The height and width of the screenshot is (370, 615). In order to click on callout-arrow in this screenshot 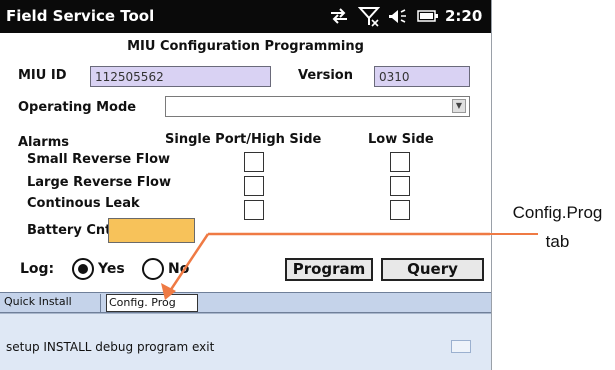, I will do `click(325, 266)`.